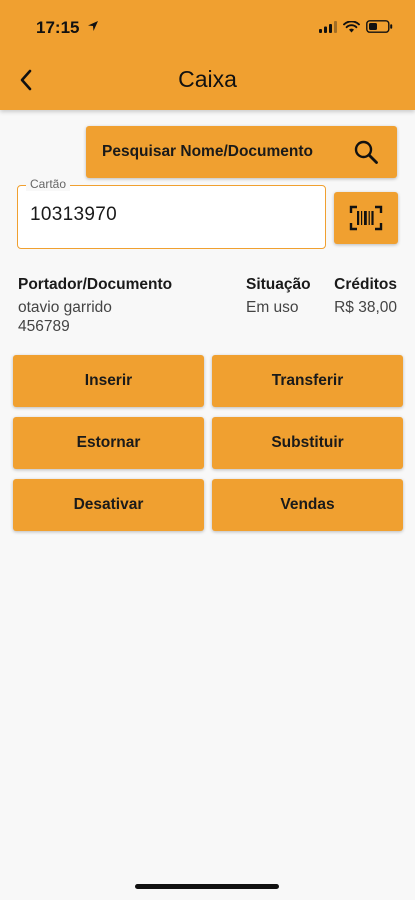  Describe the element at coordinates (328, 26) in the screenshot. I see `signal-icon` at that location.